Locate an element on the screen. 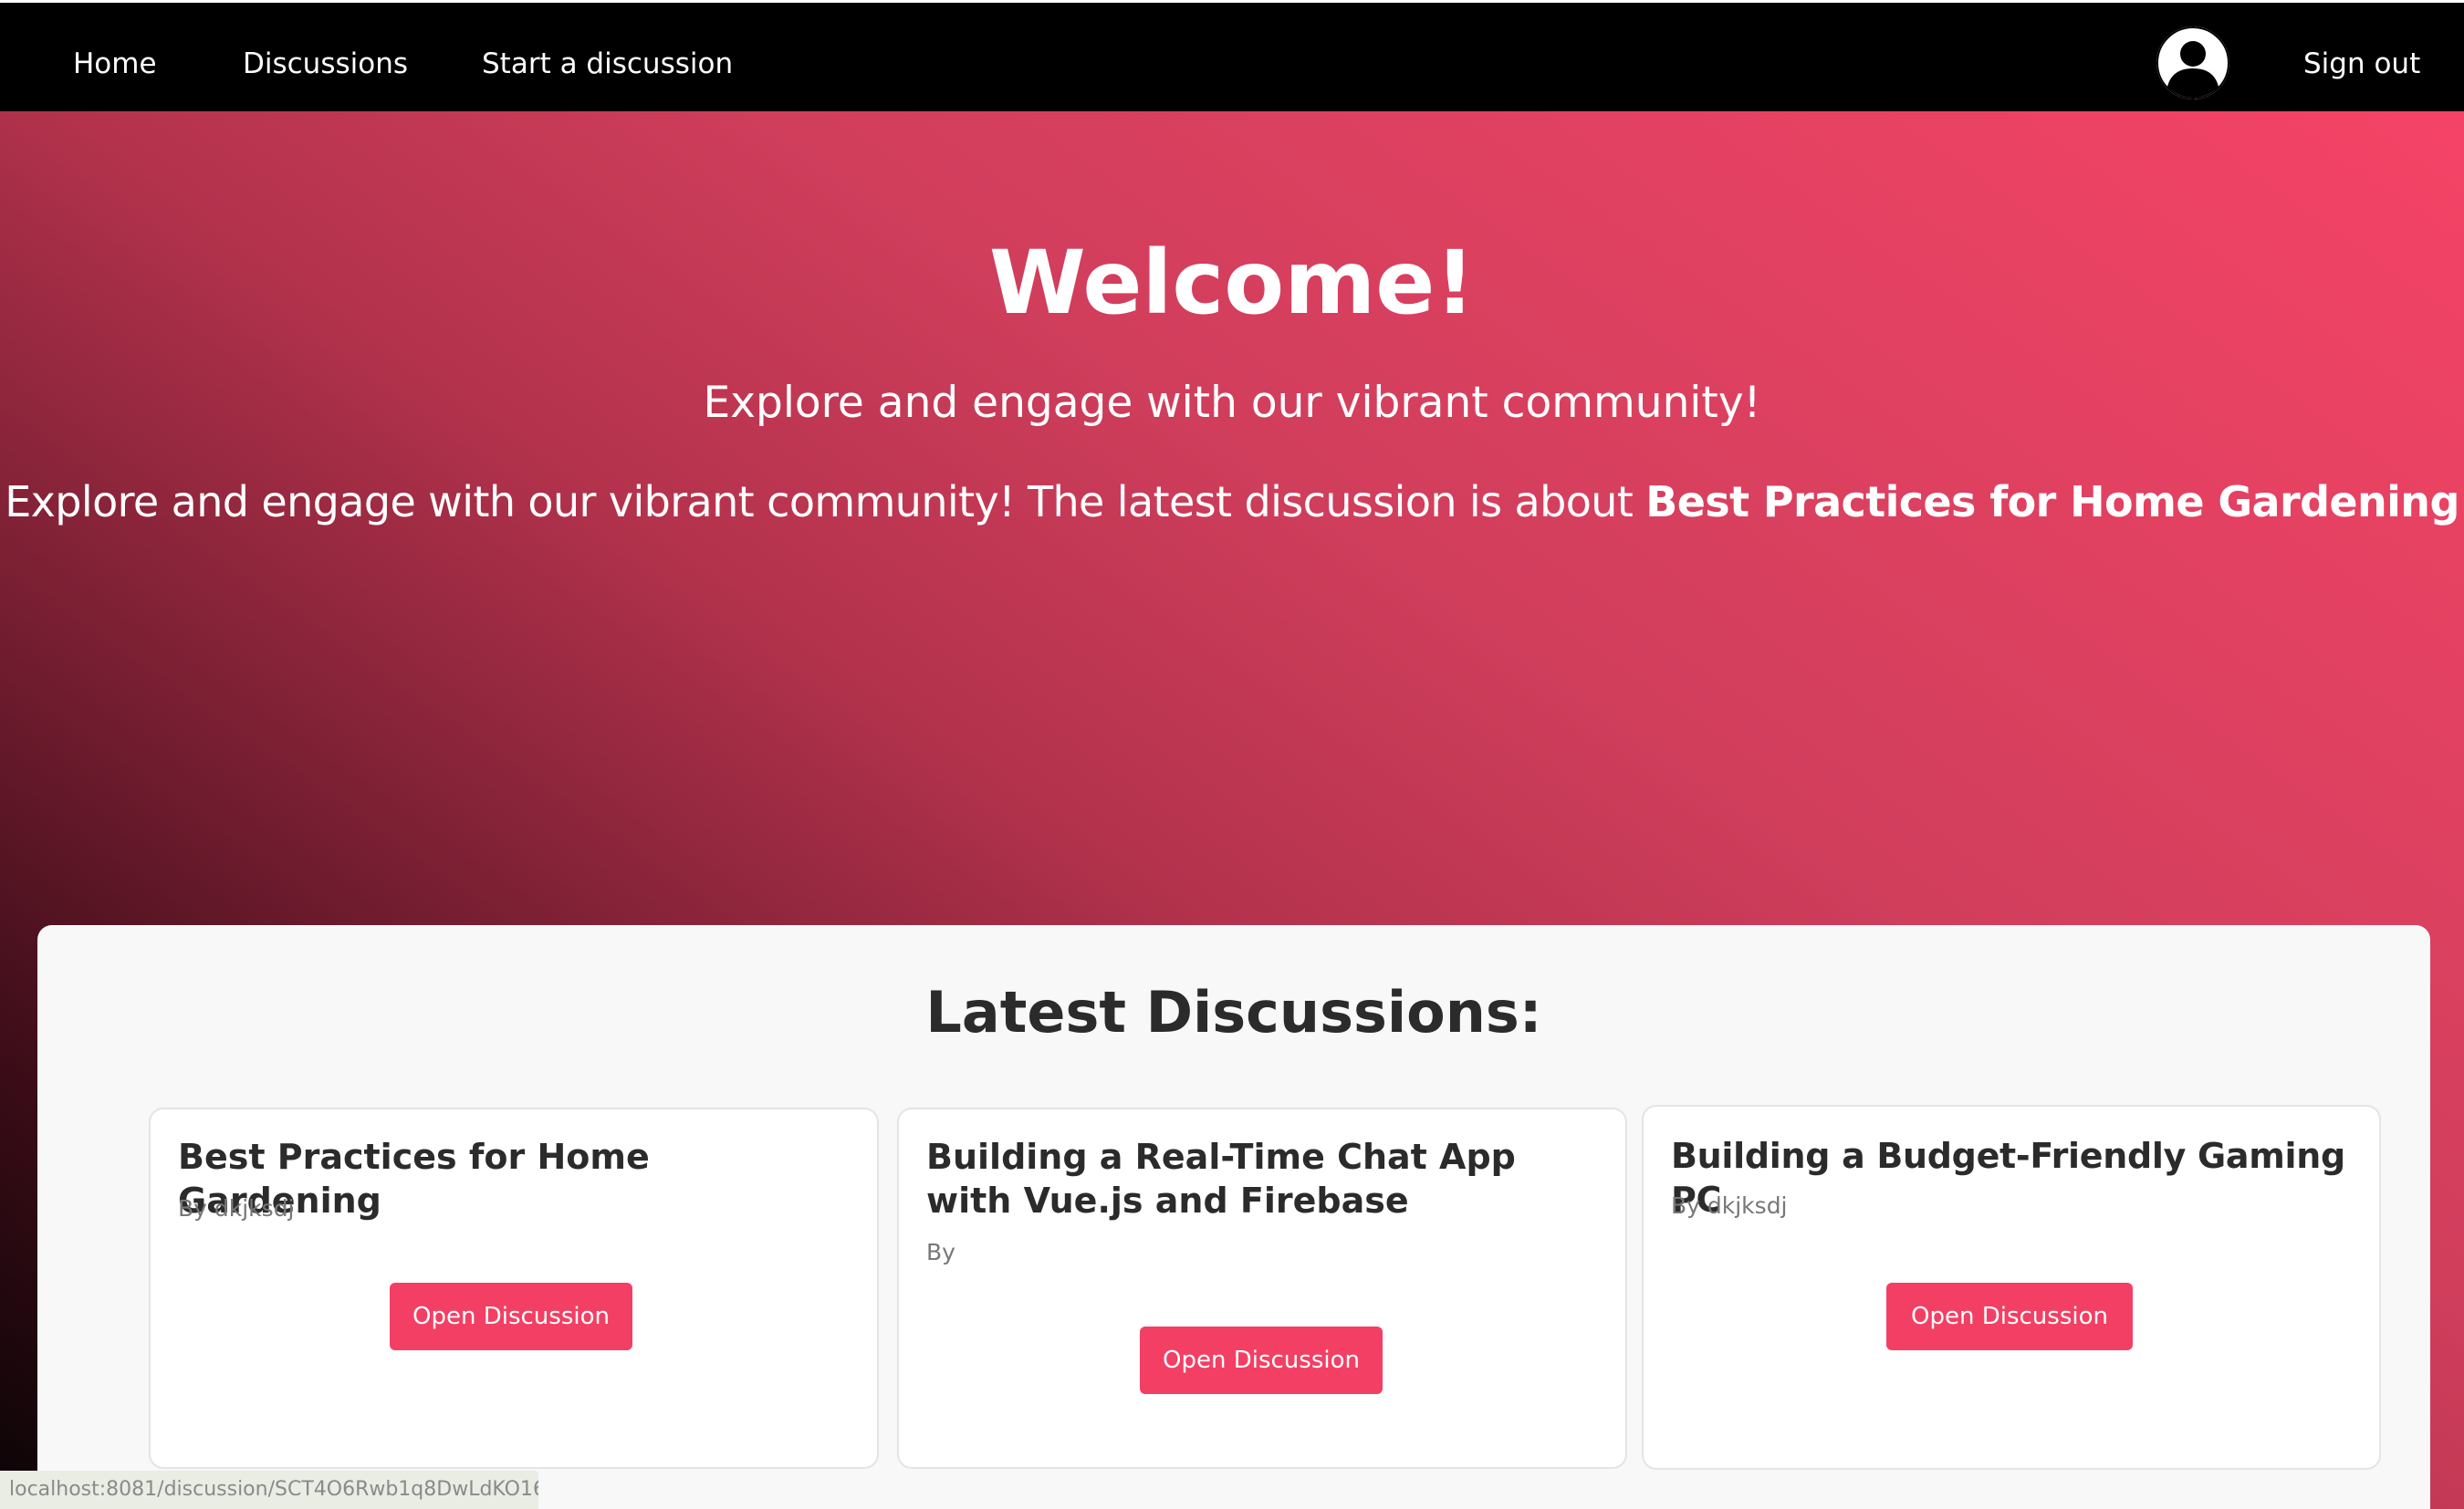 Image resolution: width=2464 pixels, height=1509 pixels. latest-discussion-topic: Best Practices for Home Gardening is located at coordinates (2052, 502).